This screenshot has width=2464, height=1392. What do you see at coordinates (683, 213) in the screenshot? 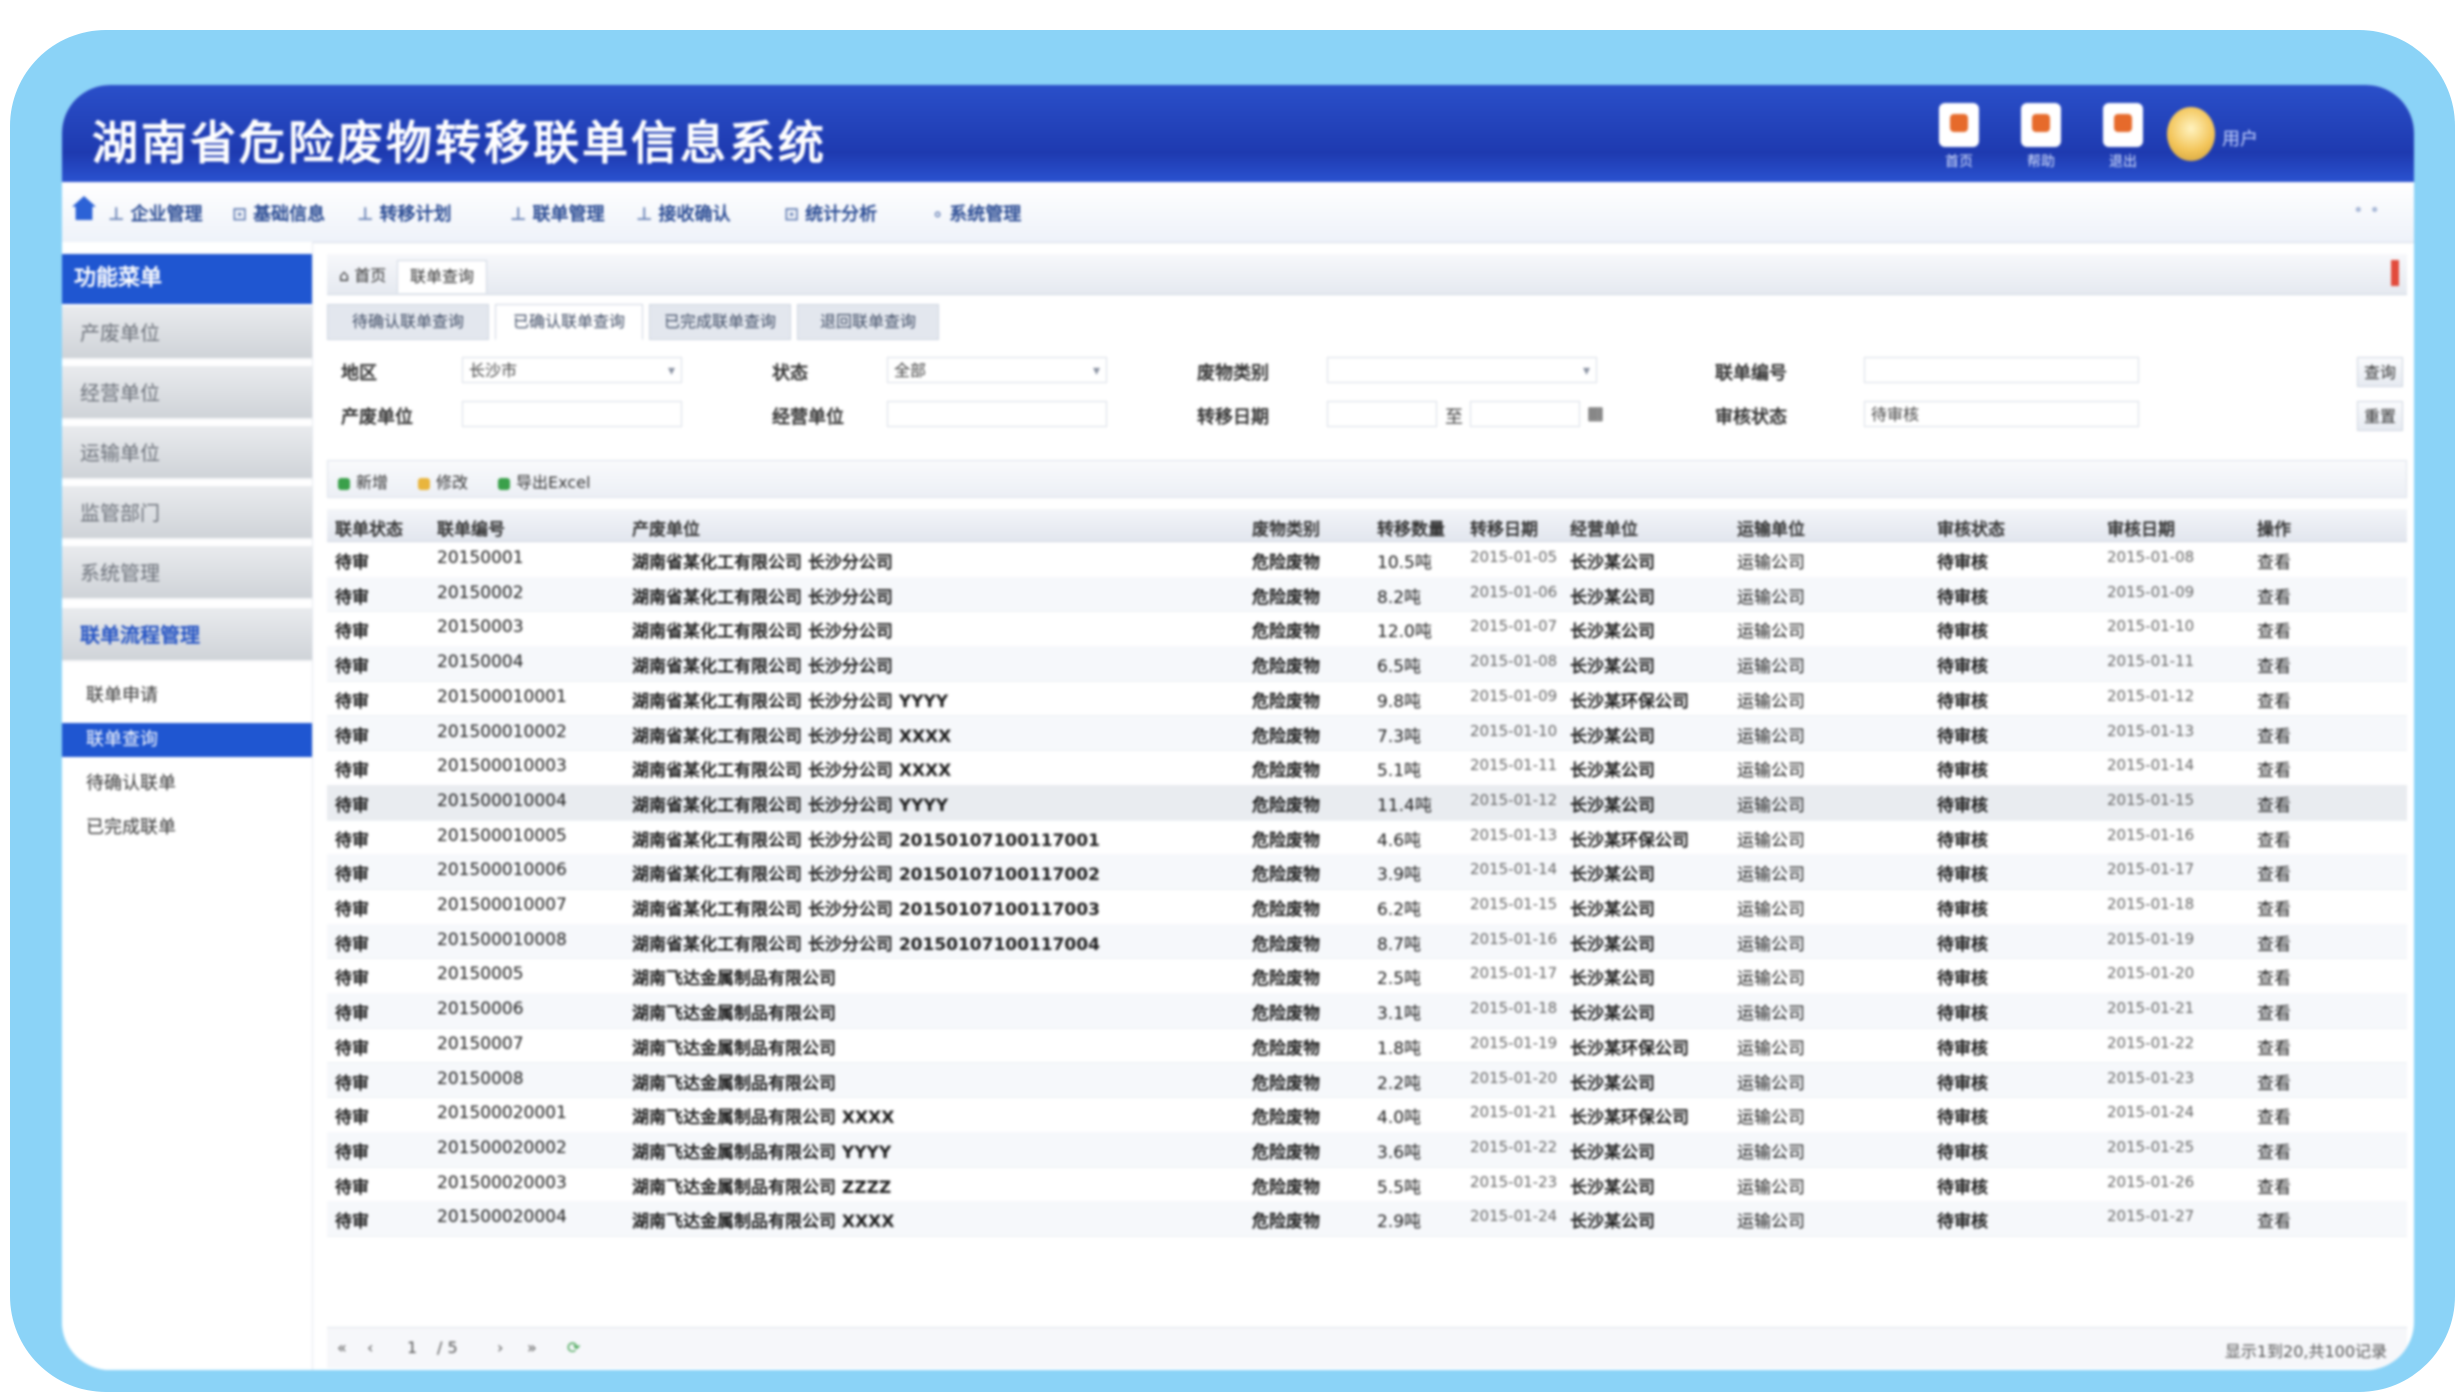
I see `toolbar-item-receipt: ⊥ 接收确认` at bounding box center [683, 213].